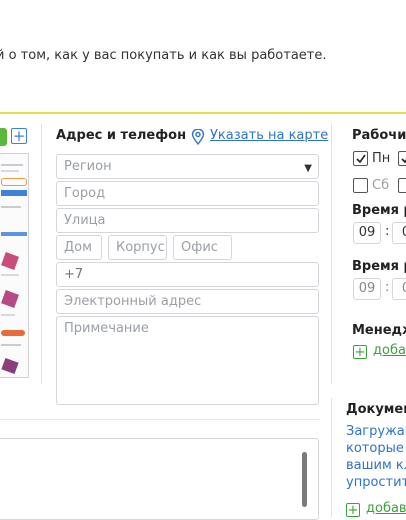  Describe the element at coordinates (3, 137) in the screenshot. I see `green-action-button` at that location.